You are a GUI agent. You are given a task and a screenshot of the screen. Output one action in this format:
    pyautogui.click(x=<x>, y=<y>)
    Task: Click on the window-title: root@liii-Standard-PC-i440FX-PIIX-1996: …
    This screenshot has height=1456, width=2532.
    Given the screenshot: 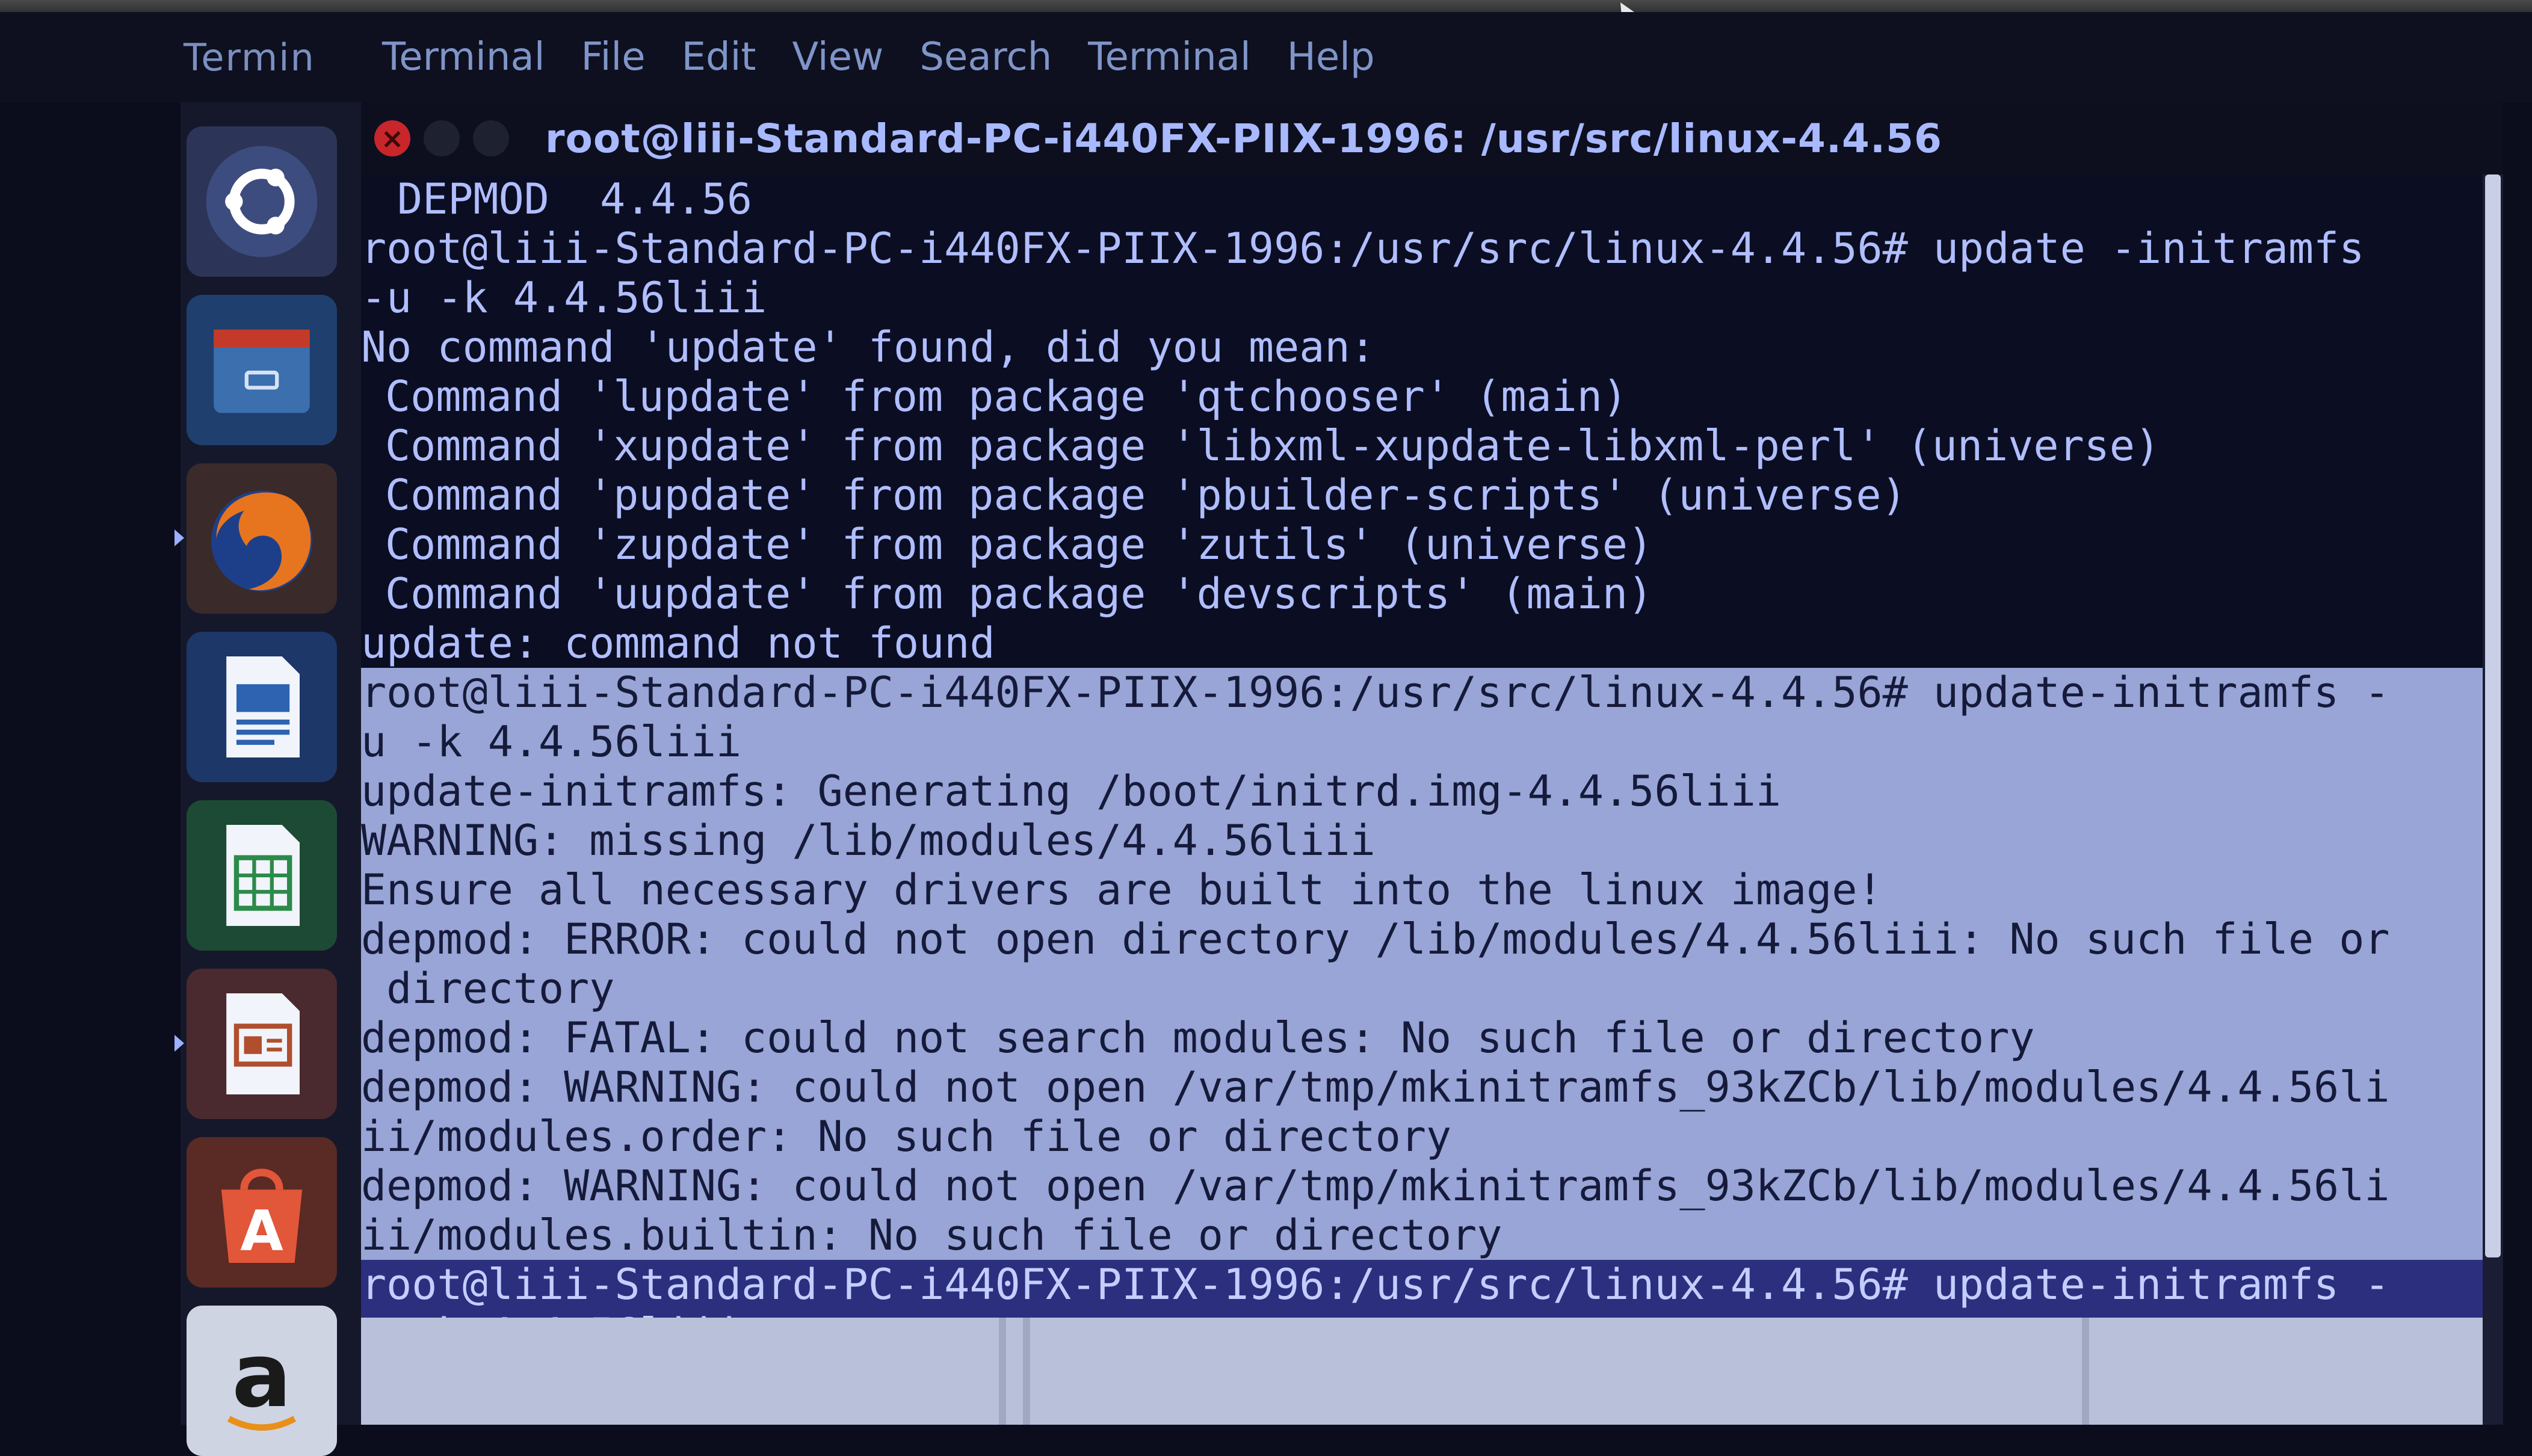 What is the action you would take?
    pyautogui.click(x=1243, y=138)
    